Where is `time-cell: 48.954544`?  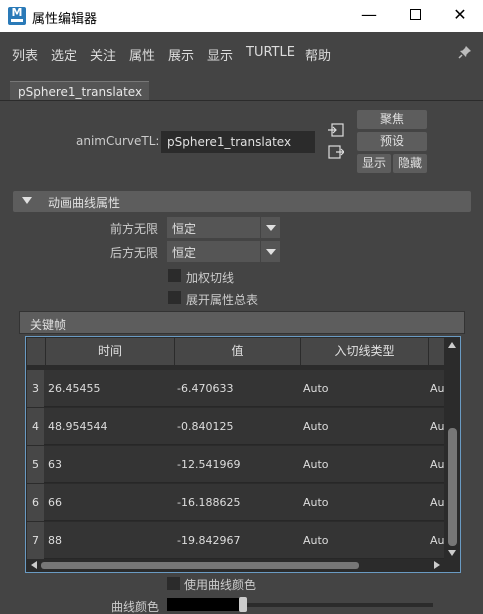
time-cell: 48.954544 is located at coordinates (110, 426).